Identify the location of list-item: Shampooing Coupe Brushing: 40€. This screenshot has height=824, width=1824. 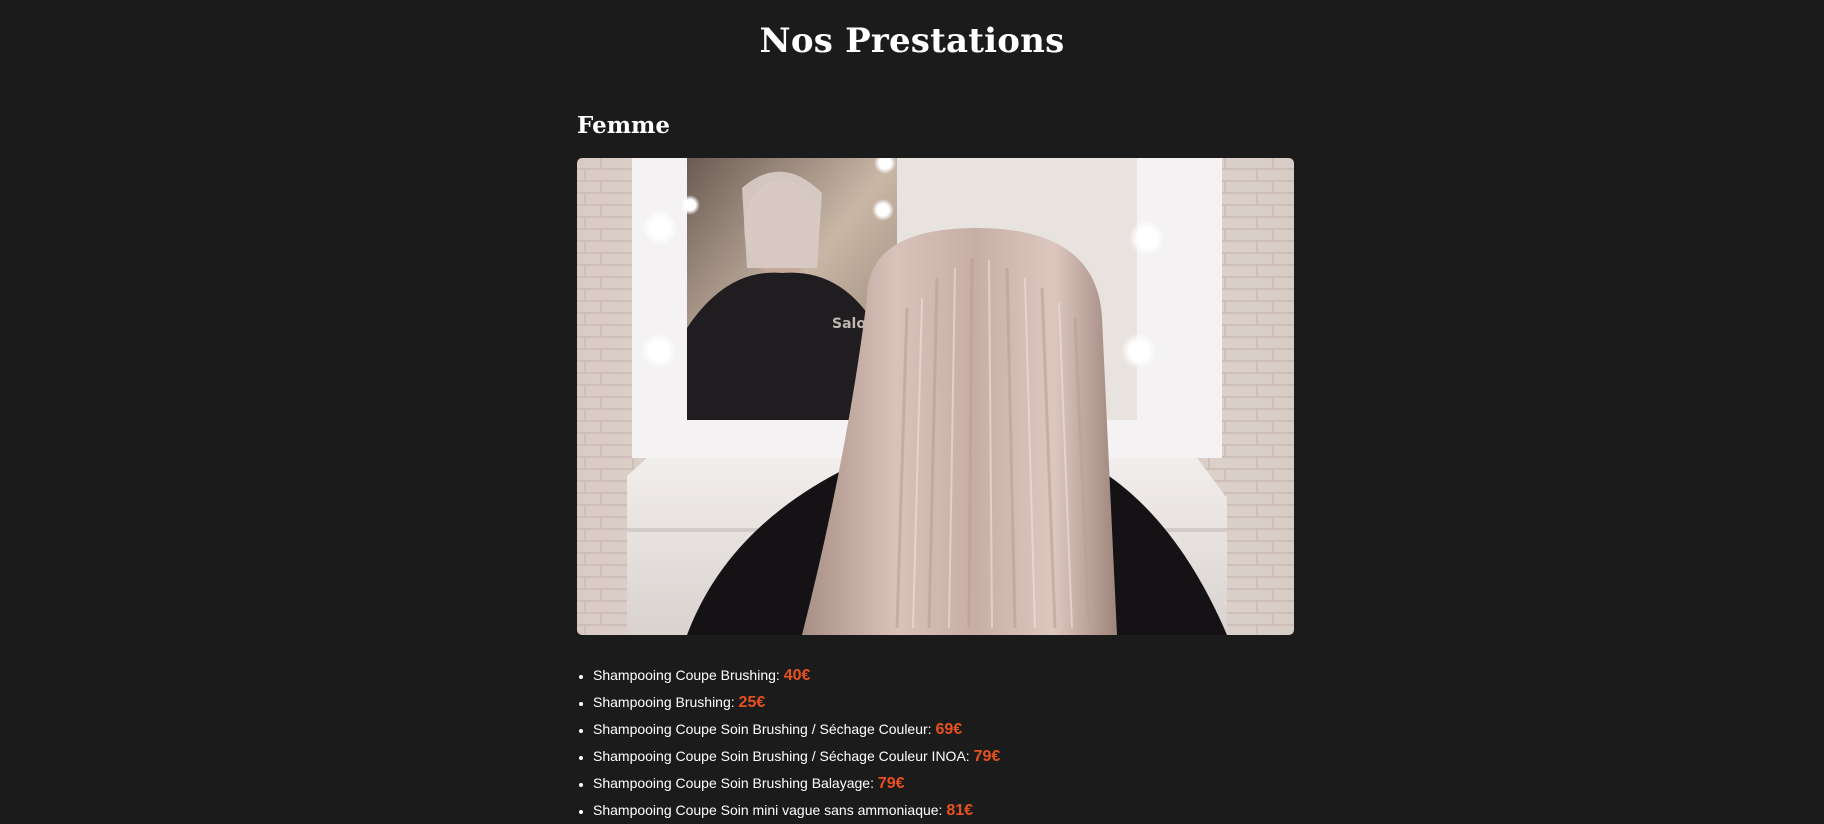
(943, 675).